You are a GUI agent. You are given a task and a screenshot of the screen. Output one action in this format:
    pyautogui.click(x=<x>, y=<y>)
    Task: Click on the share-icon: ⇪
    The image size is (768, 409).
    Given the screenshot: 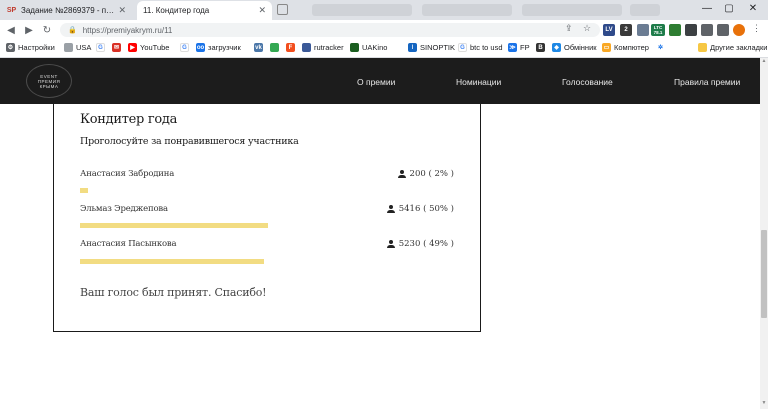 What is the action you would take?
    pyautogui.click(x=569, y=28)
    